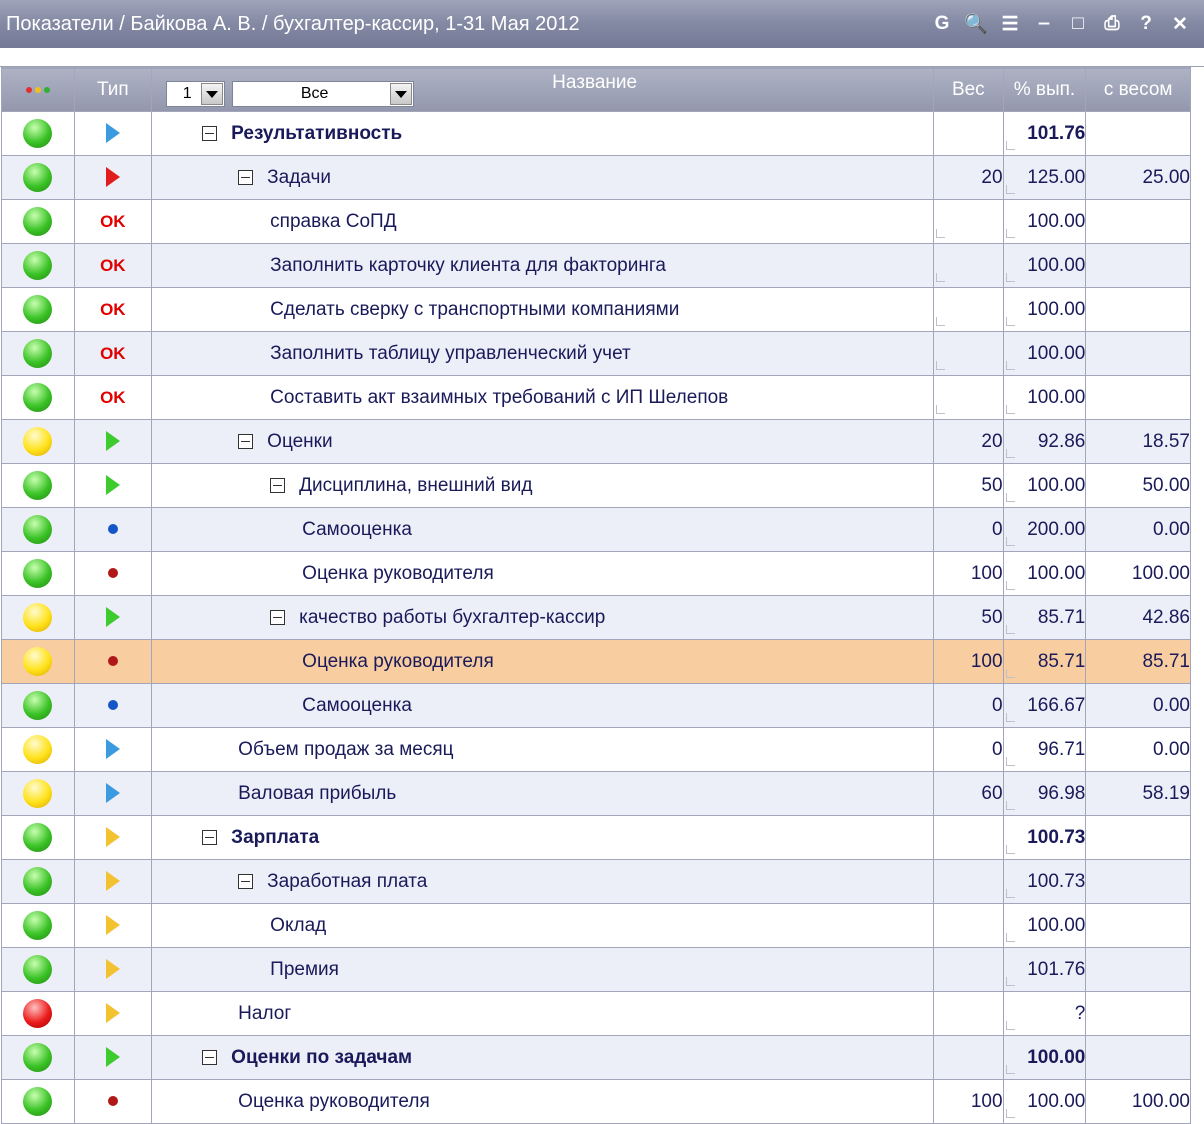 The width and height of the screenshot is (1204, 1124). Describe the element at coordinates (1112, 23) in the screenshot. I see `print-icon: ⎙` at that location.